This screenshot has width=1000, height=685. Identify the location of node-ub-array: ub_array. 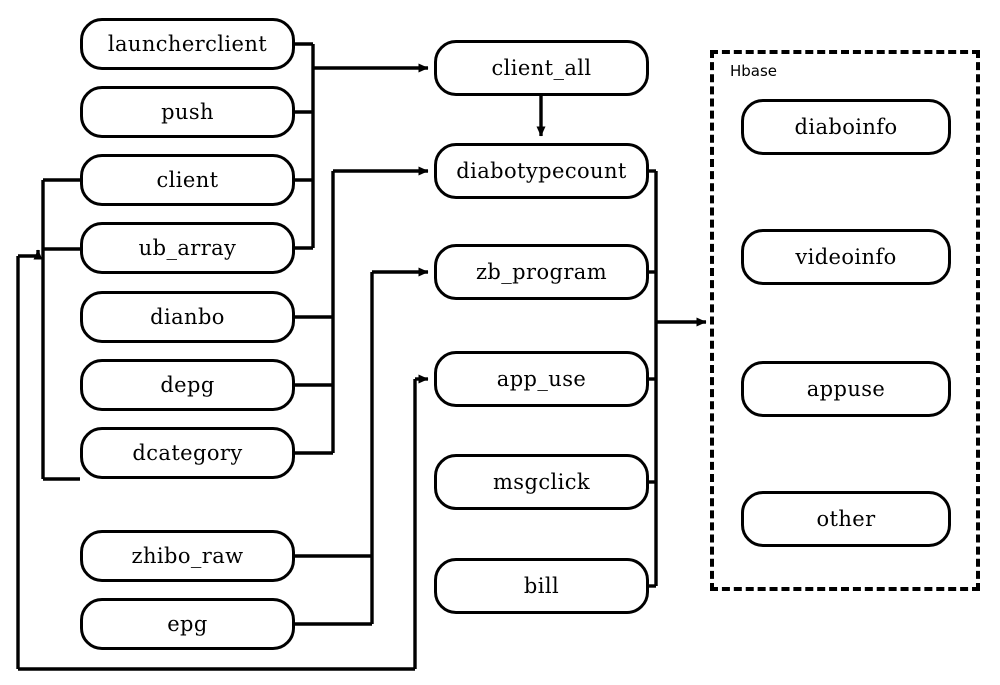
(187, 248).